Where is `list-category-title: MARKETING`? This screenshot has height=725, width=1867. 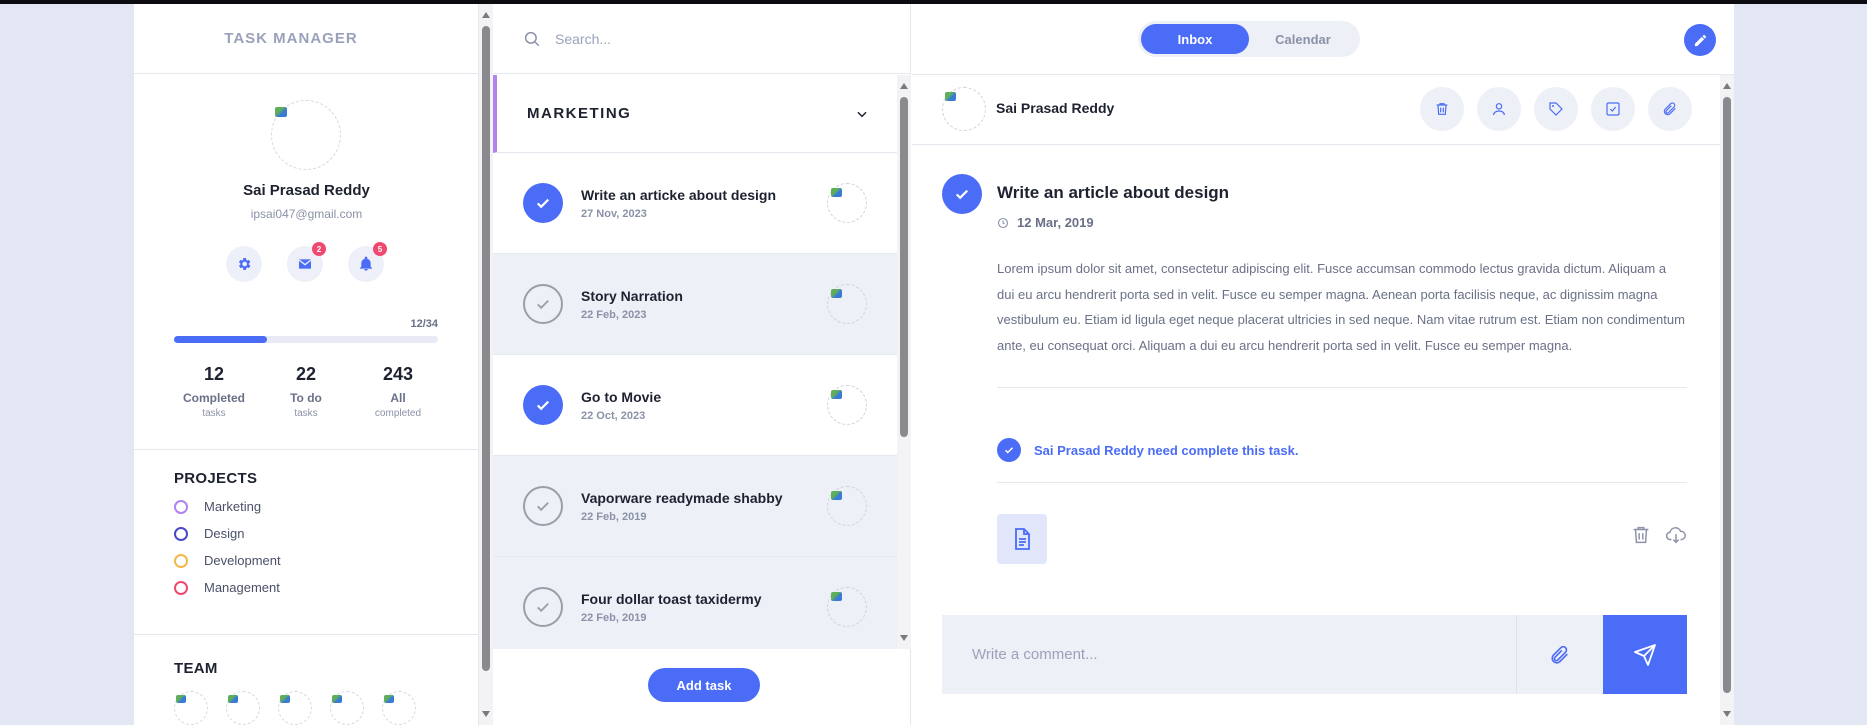
list-category-title: MARKETING is located at coordinates (579, 113).